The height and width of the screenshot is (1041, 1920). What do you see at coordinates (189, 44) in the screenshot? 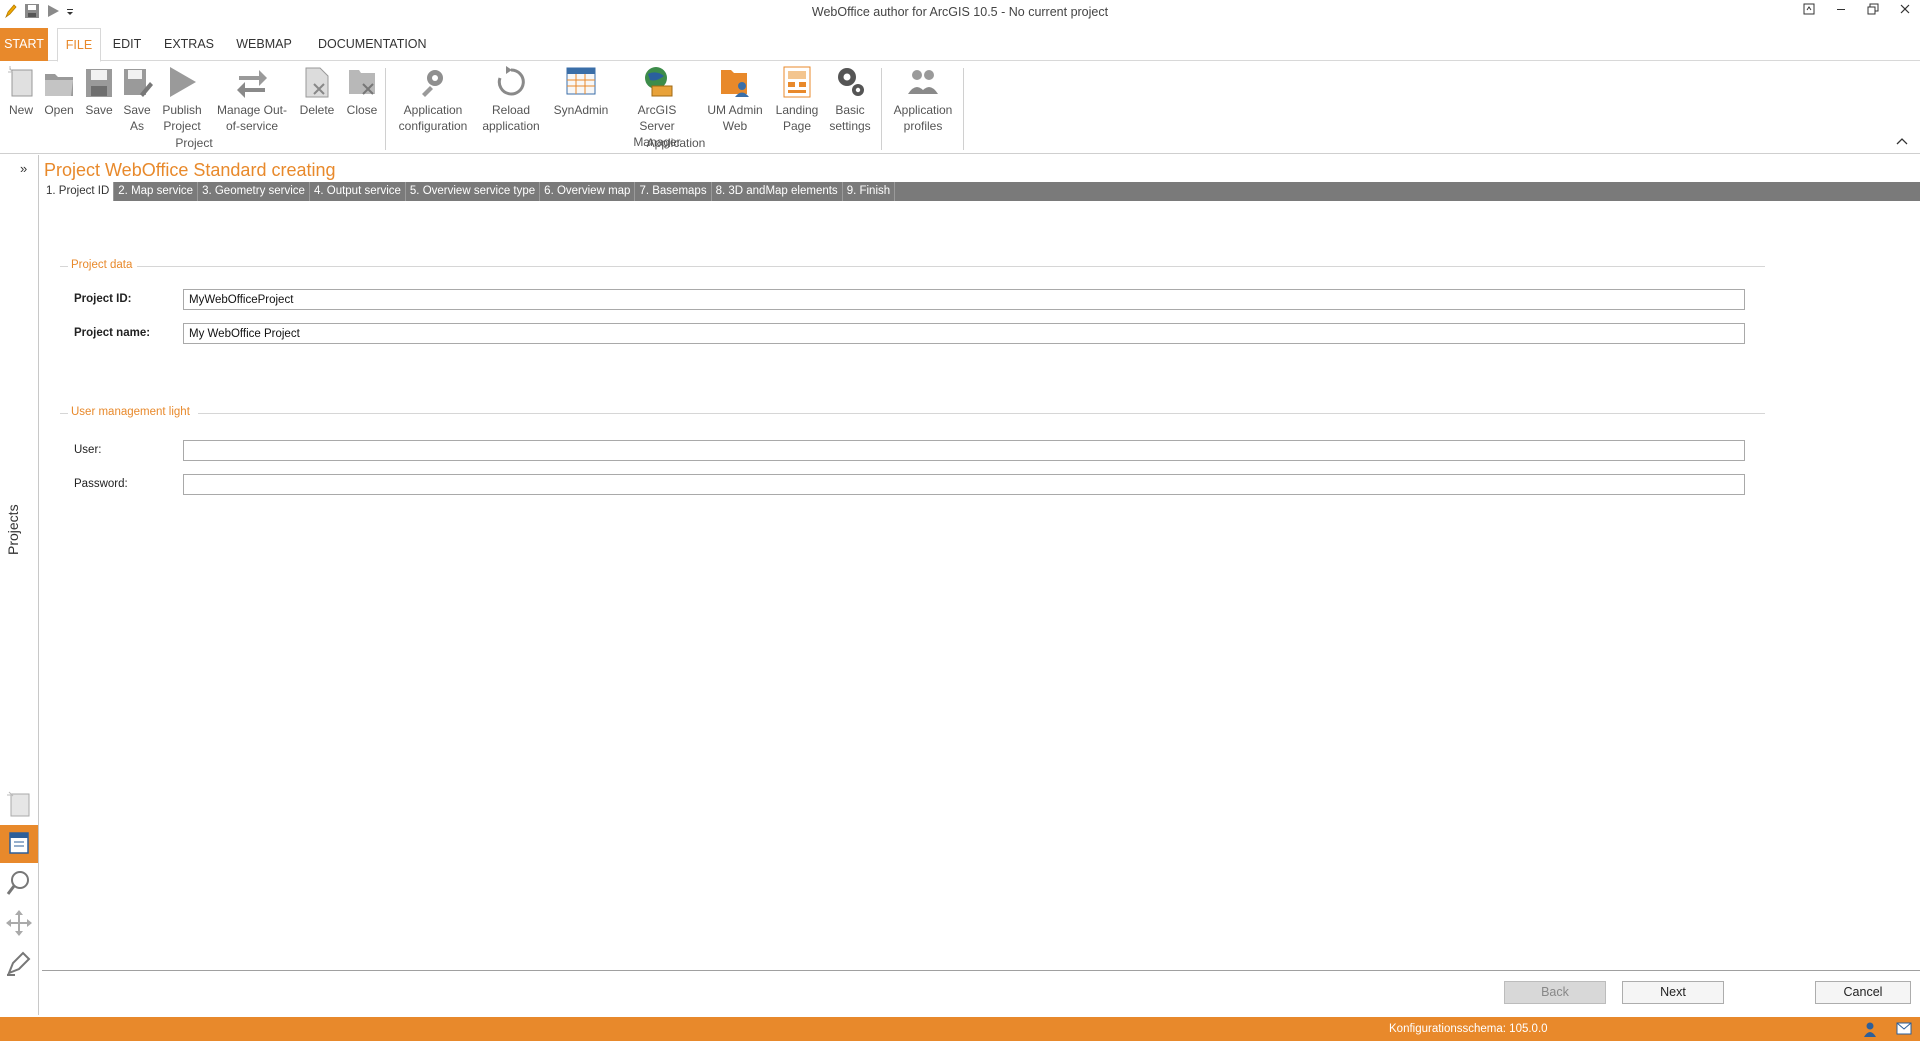
I see `tab-extras: EXTRAS` at bounding box center [189, 44].